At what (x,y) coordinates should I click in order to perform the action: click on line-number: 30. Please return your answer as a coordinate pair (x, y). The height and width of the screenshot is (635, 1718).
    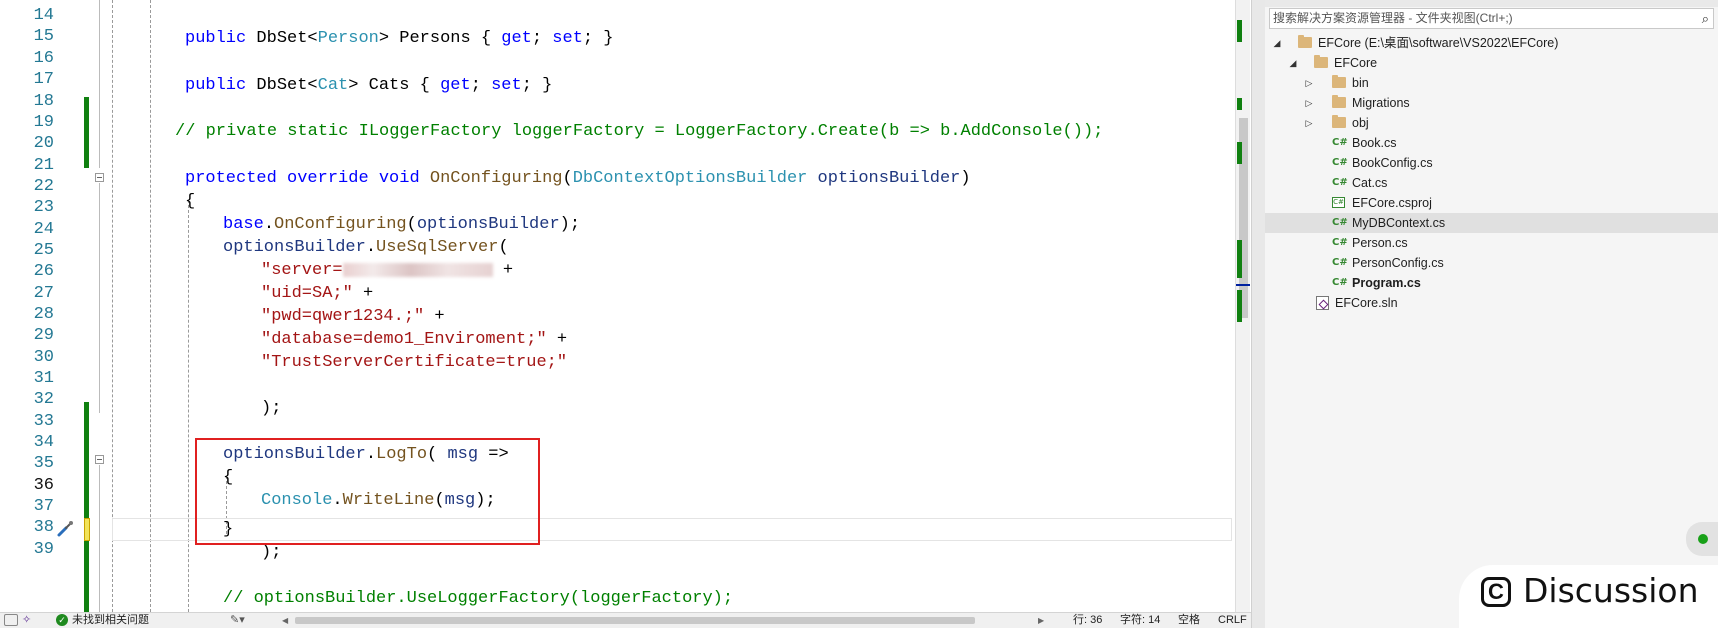
    Looking at the image, I should click on (43, 357).